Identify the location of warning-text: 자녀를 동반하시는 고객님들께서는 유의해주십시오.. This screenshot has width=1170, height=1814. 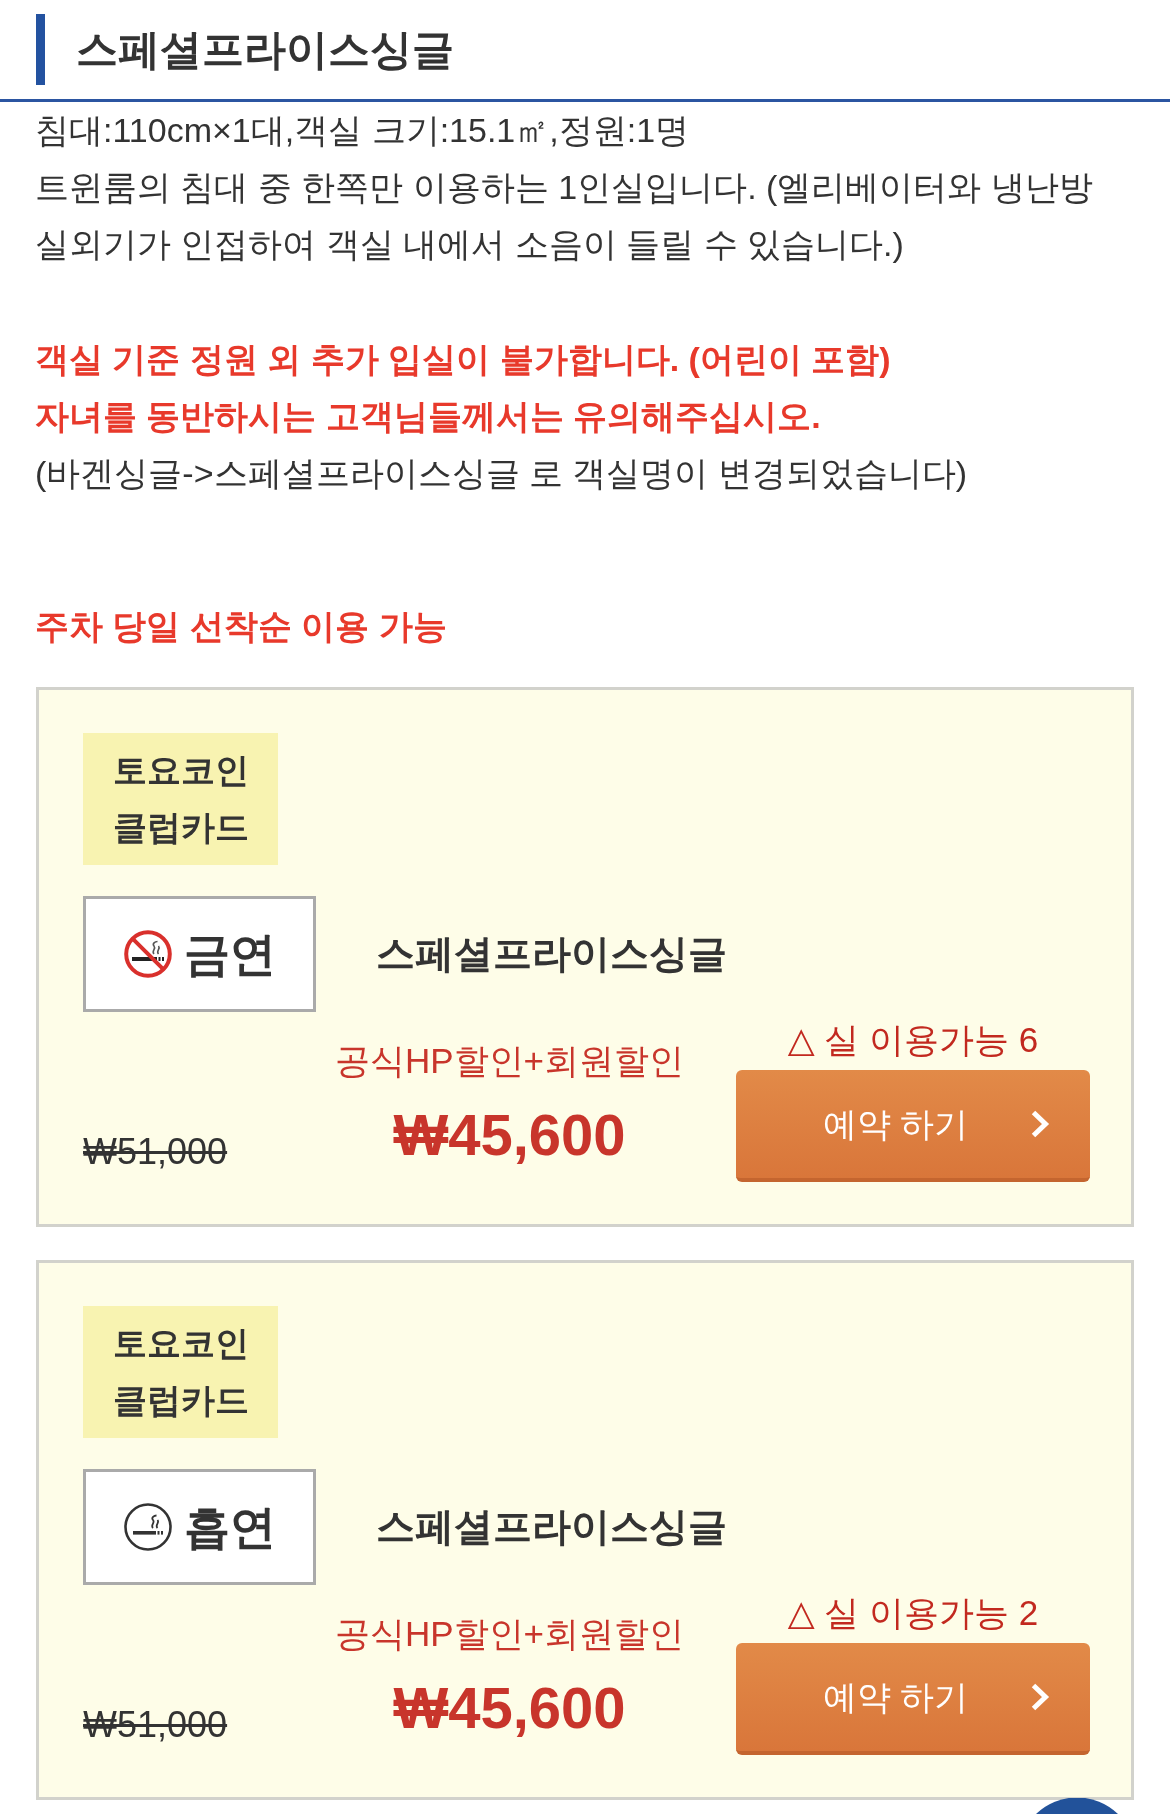
(428, 416).